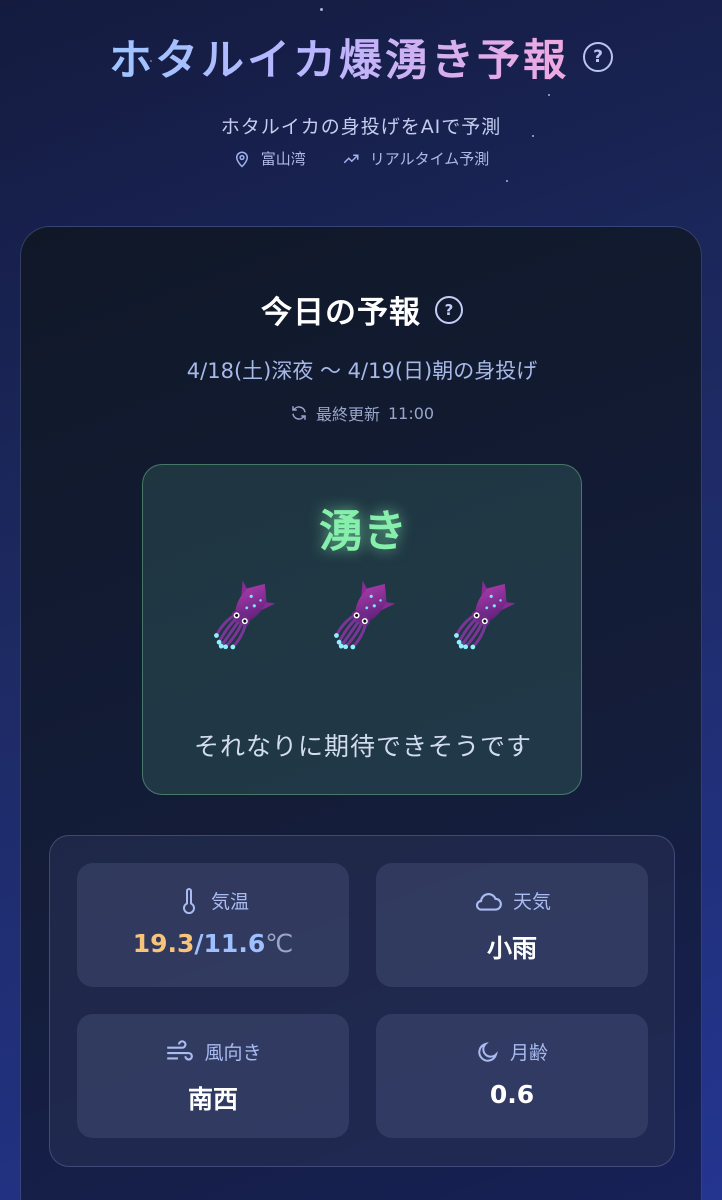 Image resolution: width=722 pixels, height=1200 pixels. I want to click on location-meta: 富山湾, so click(269, 158).